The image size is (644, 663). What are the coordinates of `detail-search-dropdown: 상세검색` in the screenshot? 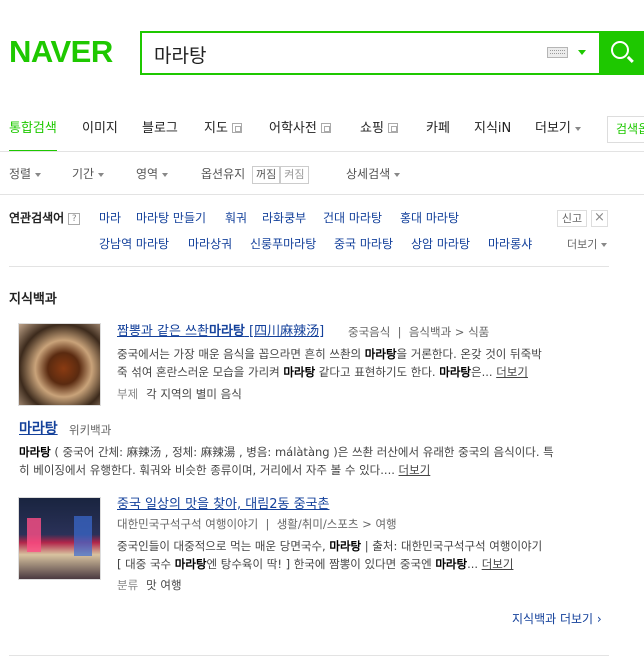 It's located at (373, 174).